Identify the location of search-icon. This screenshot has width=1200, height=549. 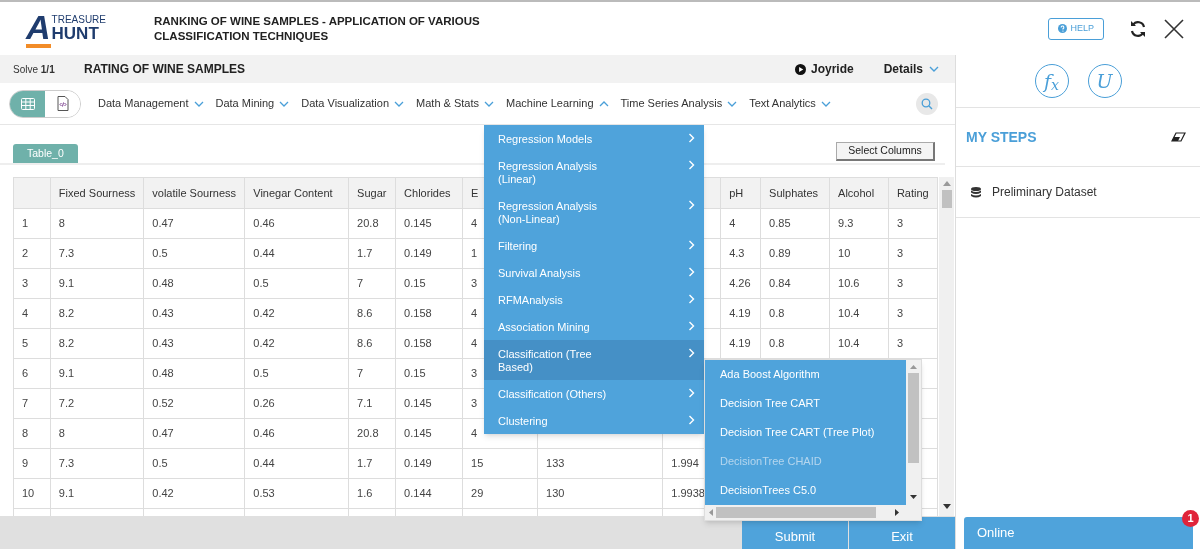
(927, 103).